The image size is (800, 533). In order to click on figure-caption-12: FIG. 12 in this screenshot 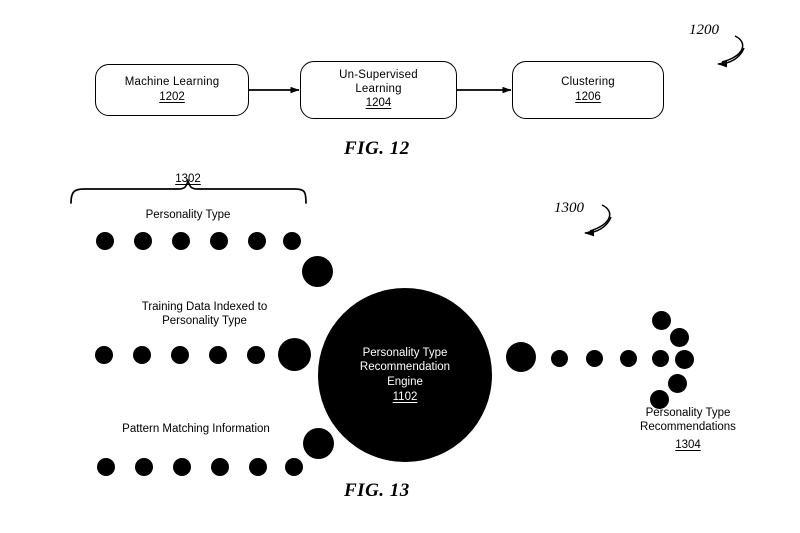, I will do `click(377, 148)`.